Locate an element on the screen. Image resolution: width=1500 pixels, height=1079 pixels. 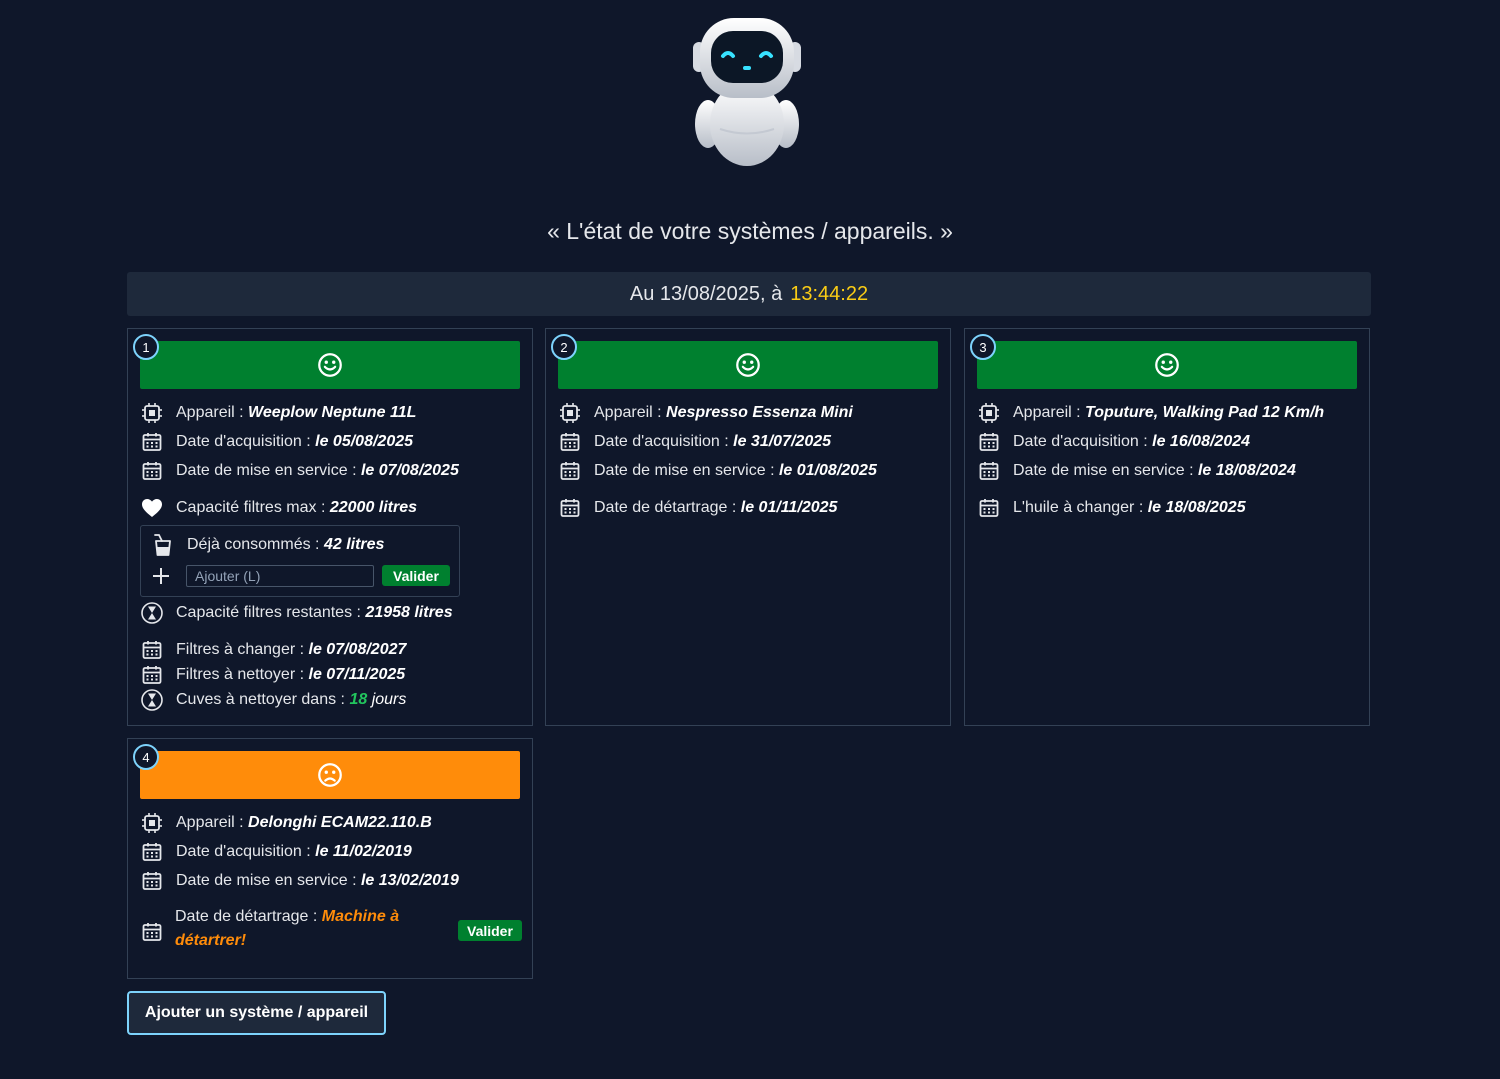
filter-change-date: le 07/08/2027 is located at coordinates (357, 649).